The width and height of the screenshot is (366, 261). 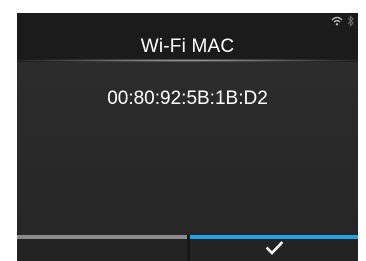 I want to click on checkmark-icon, so click(x=274, y=250).